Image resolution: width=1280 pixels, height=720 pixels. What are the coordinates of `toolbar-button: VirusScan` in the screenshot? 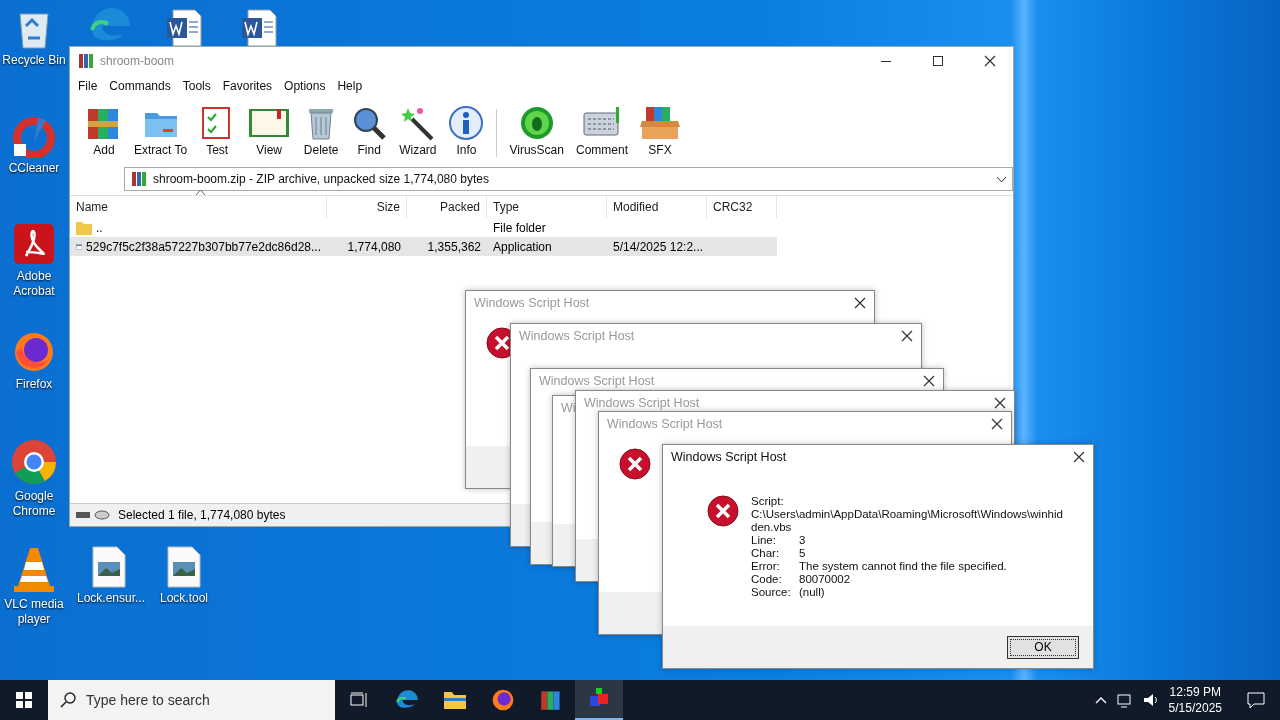 It's located at (536, 131).